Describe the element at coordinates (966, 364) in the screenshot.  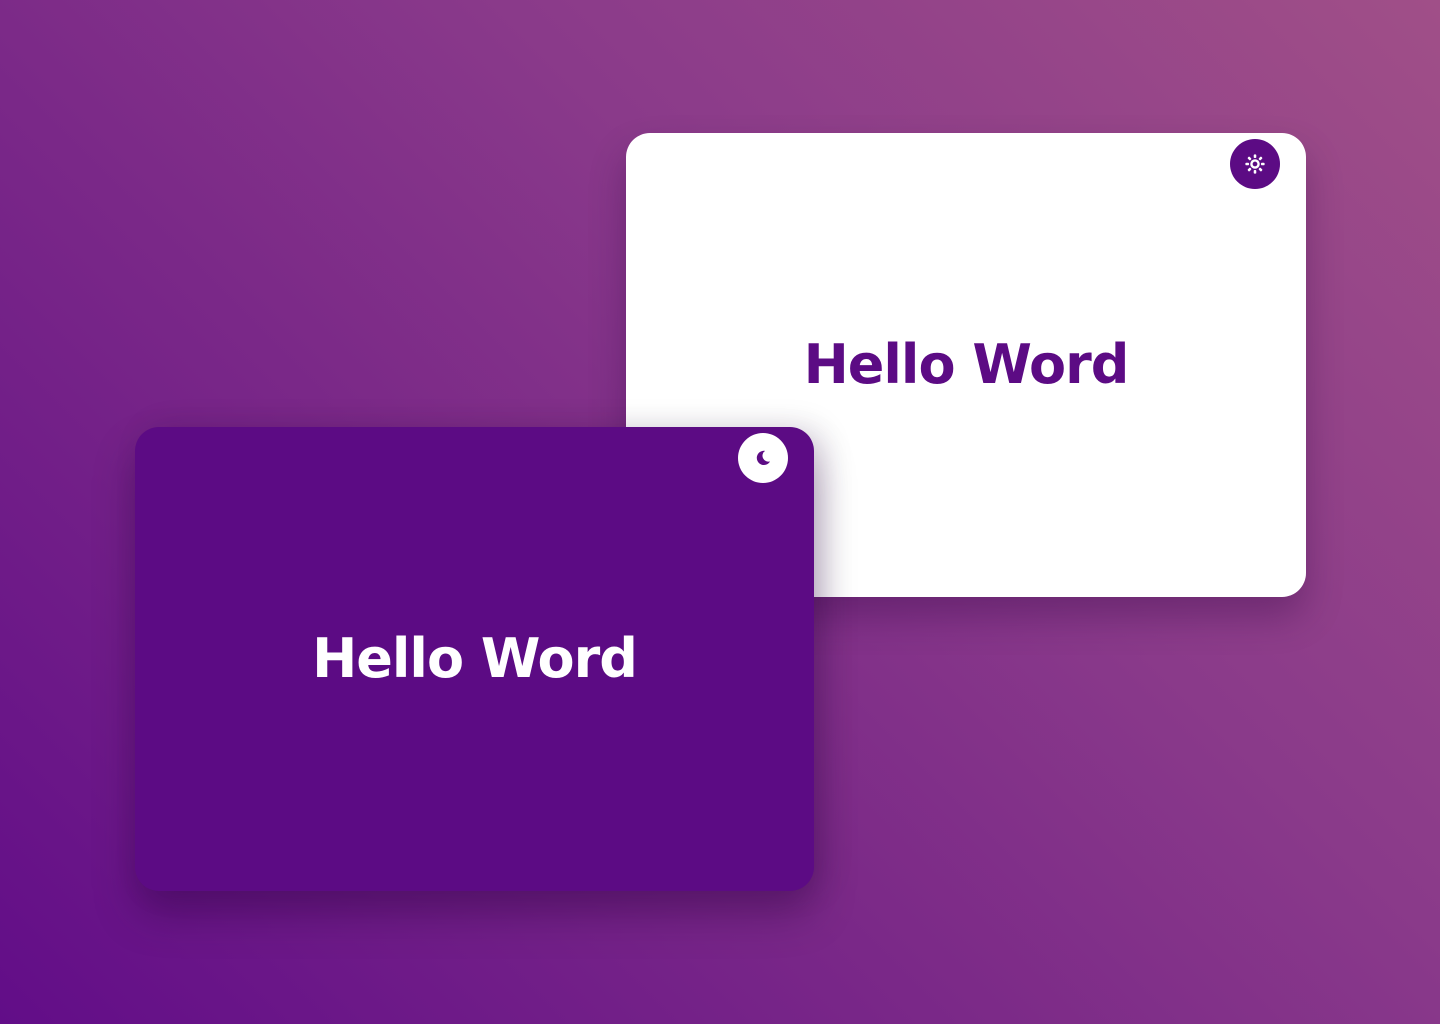
I see `light-card-title: Hello Word` at that location.